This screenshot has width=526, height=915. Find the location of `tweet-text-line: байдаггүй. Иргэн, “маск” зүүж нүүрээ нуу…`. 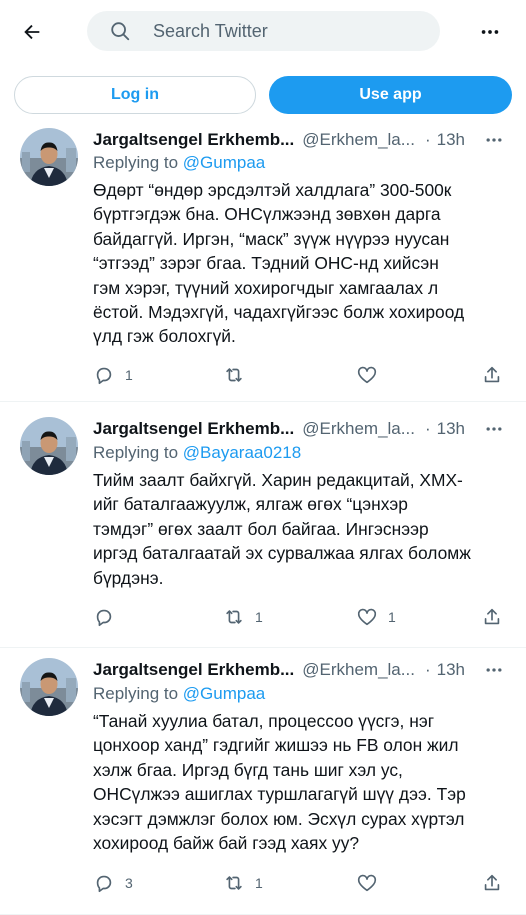

tweet-text-line: байдаггүй. Иргэн, “маск” зүүж нүүрээ нуу… is located at coordinates (271, 238).